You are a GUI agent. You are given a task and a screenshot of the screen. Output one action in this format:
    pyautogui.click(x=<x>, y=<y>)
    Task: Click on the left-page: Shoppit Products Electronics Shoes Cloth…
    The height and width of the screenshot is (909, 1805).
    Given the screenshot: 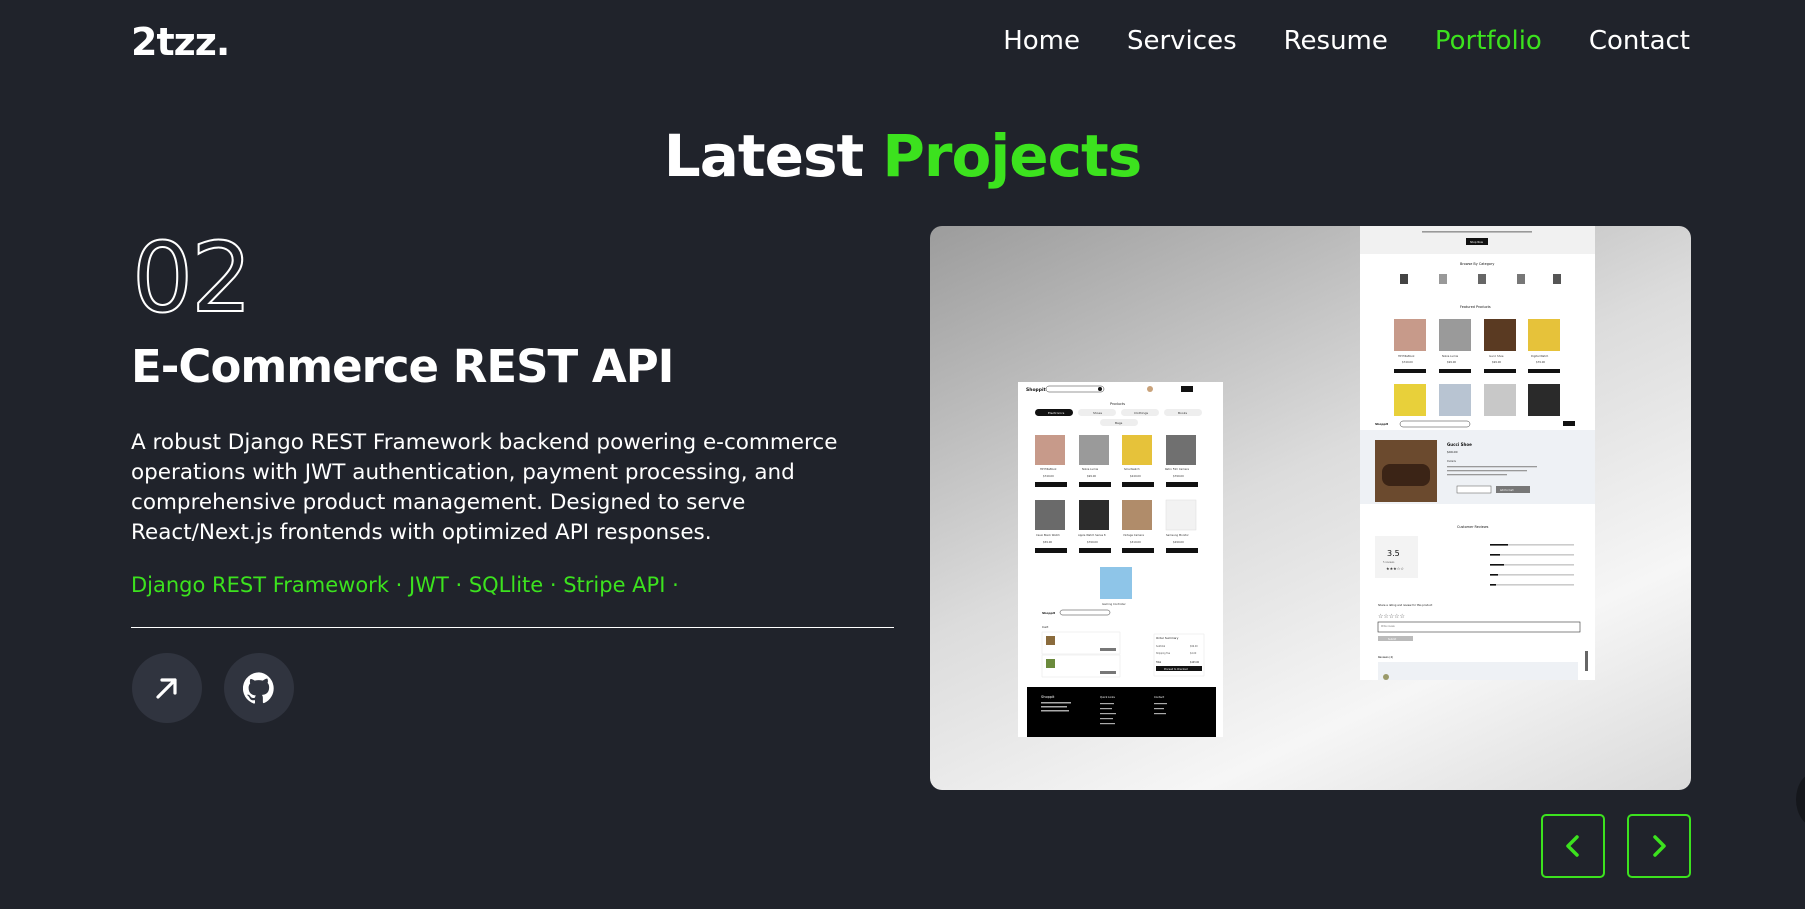 What is the action you would take?
    pyautogui.click(x=1120, y=559)
    